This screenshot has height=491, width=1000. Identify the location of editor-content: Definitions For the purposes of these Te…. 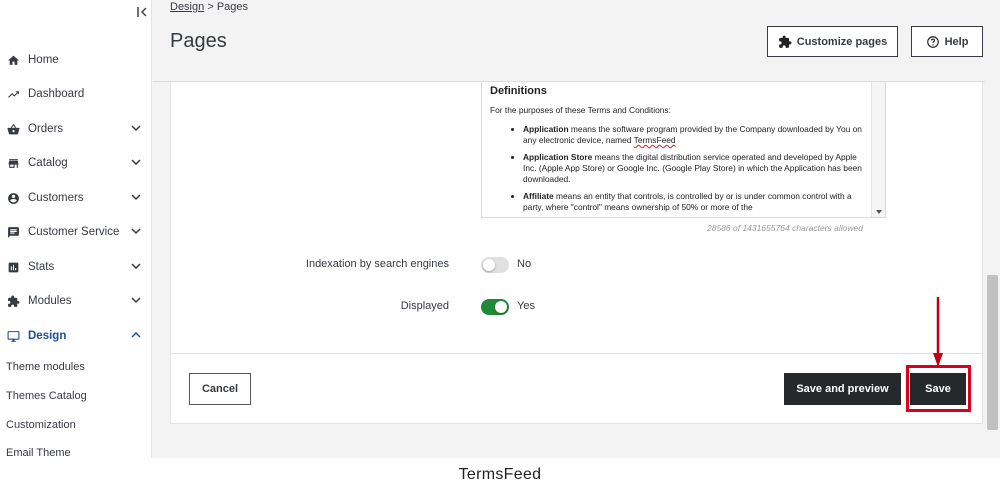
(680, 151).